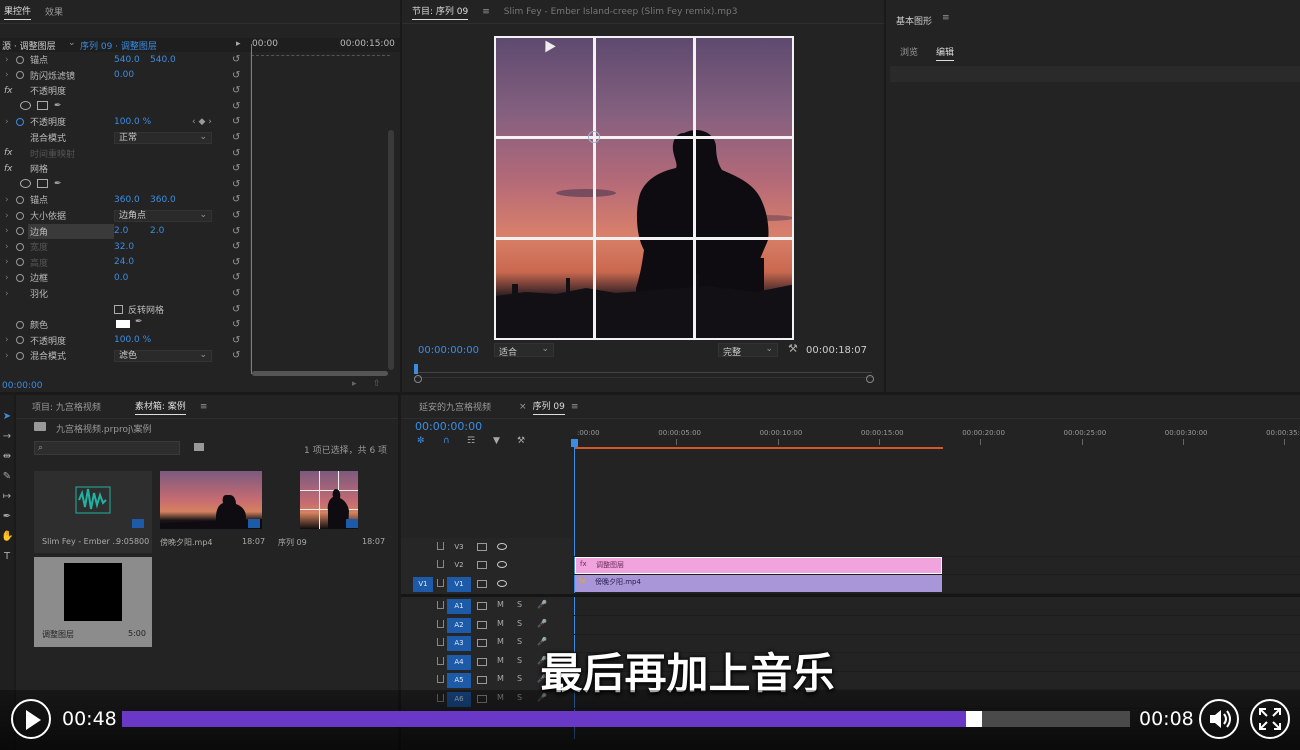  I want to click on seek-bar-knob, so click(973, 719).